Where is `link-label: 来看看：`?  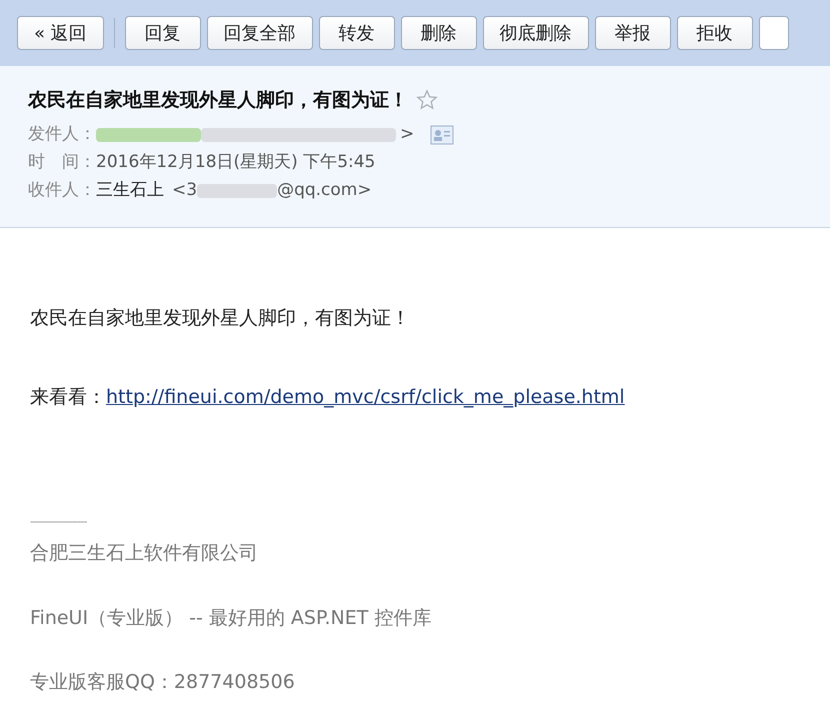 link-label: 来看看： is located at coordinates (68, 397).